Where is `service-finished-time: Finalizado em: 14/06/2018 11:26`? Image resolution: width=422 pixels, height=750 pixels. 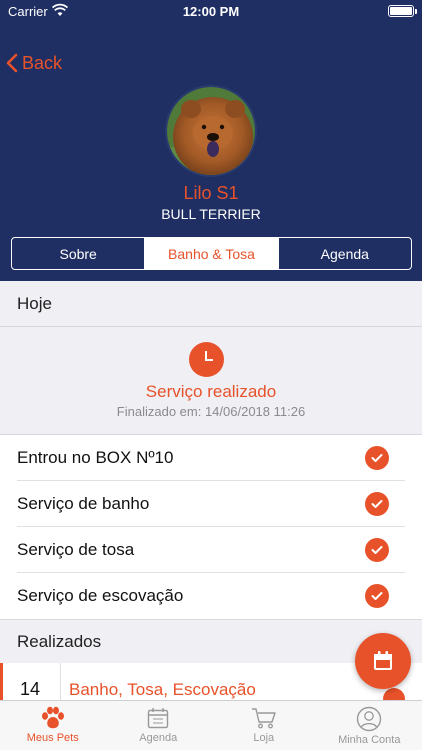 service-finished-time: Finalizado em: 14/06/2018 11:26 is located at coordinates (211, 411).